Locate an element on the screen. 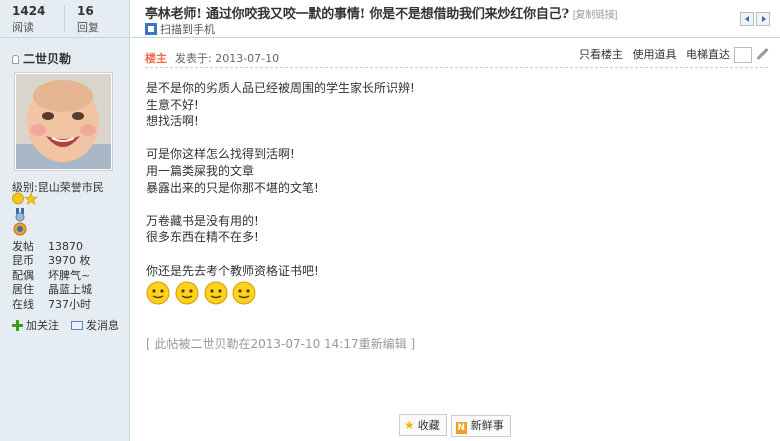  copy-link-button: [复制链接] is located at coordinates (595, 15).